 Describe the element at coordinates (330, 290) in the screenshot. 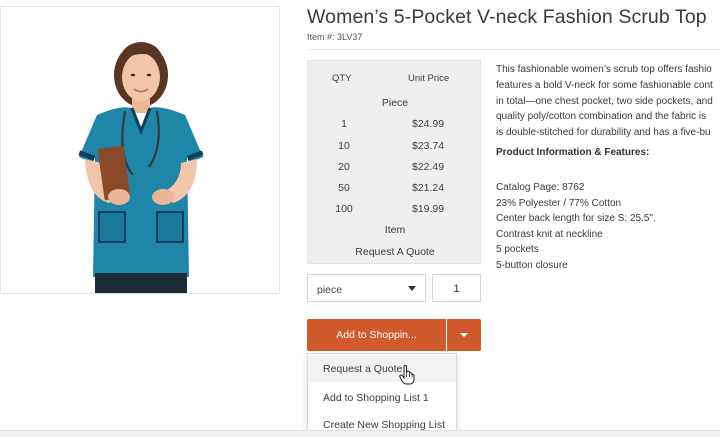

I see `unit-select-value: piece` at that location.